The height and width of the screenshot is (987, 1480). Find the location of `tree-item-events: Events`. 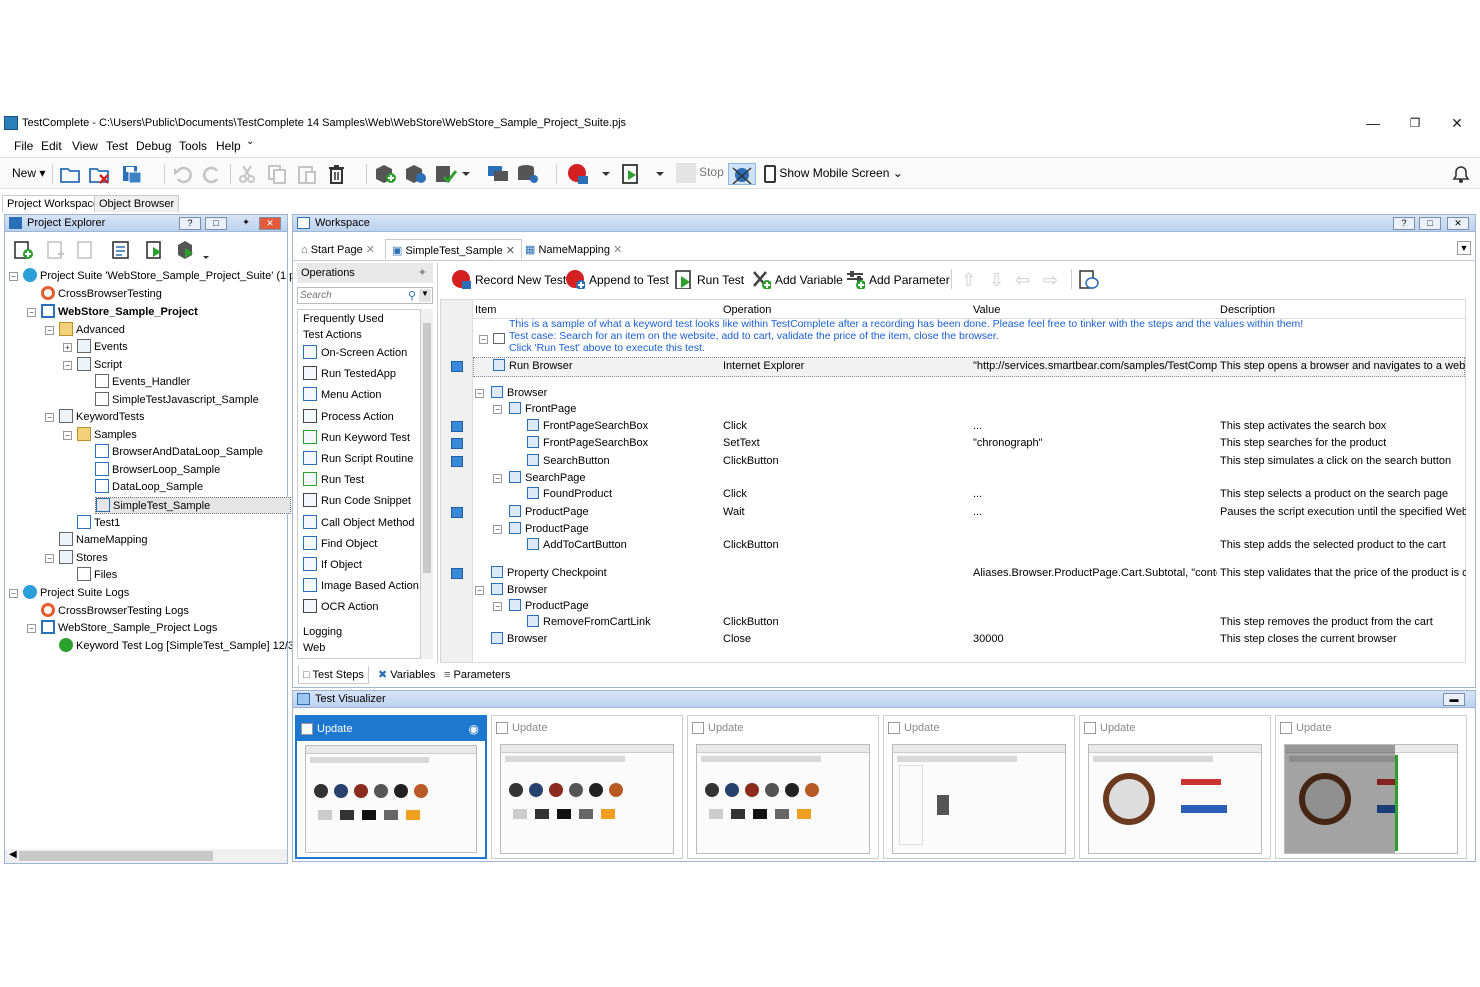

tree-item-events: Events is located at coordinates (102, 347).